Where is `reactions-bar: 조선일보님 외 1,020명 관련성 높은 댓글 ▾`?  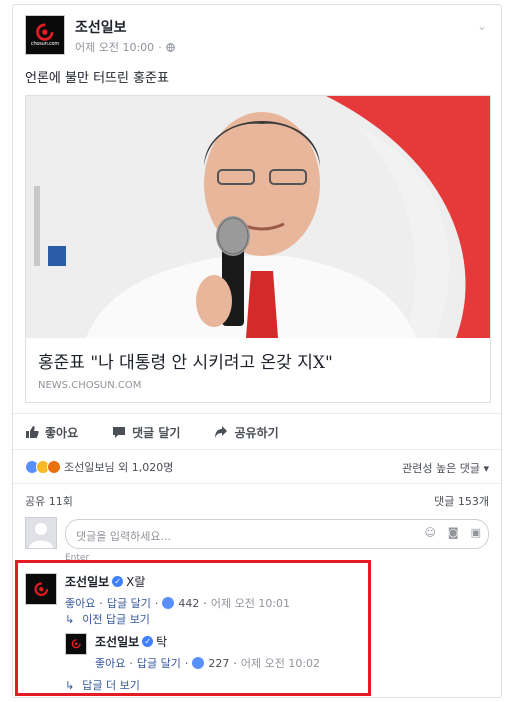 reactions-bar: 조선일보님 외 1,020명 관련성 높은 댓글 ▾ is located at coordinates (257, 467).